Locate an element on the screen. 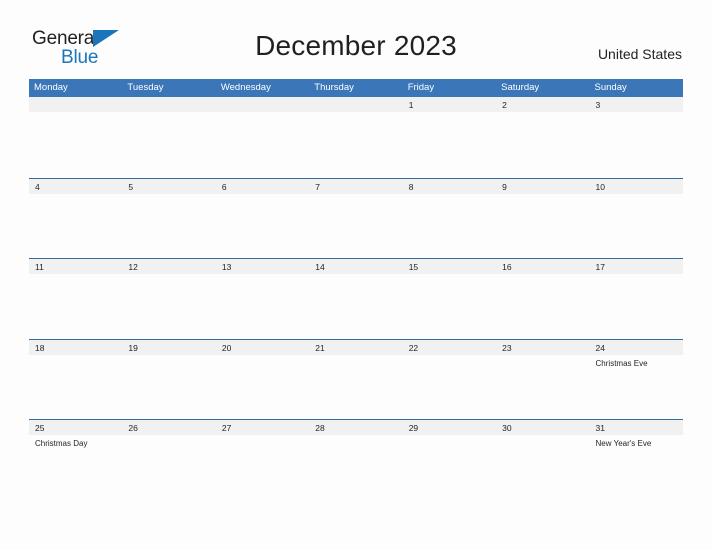  day-number: 27 is located at coordinates (262, 427).